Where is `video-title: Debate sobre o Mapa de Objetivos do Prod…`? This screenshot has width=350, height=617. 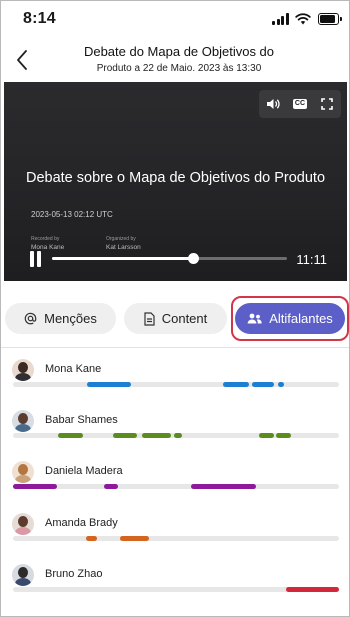
video-title: Debate sobre o Mapa de Objetivos do Prod… is located at coordinates (175, 178).